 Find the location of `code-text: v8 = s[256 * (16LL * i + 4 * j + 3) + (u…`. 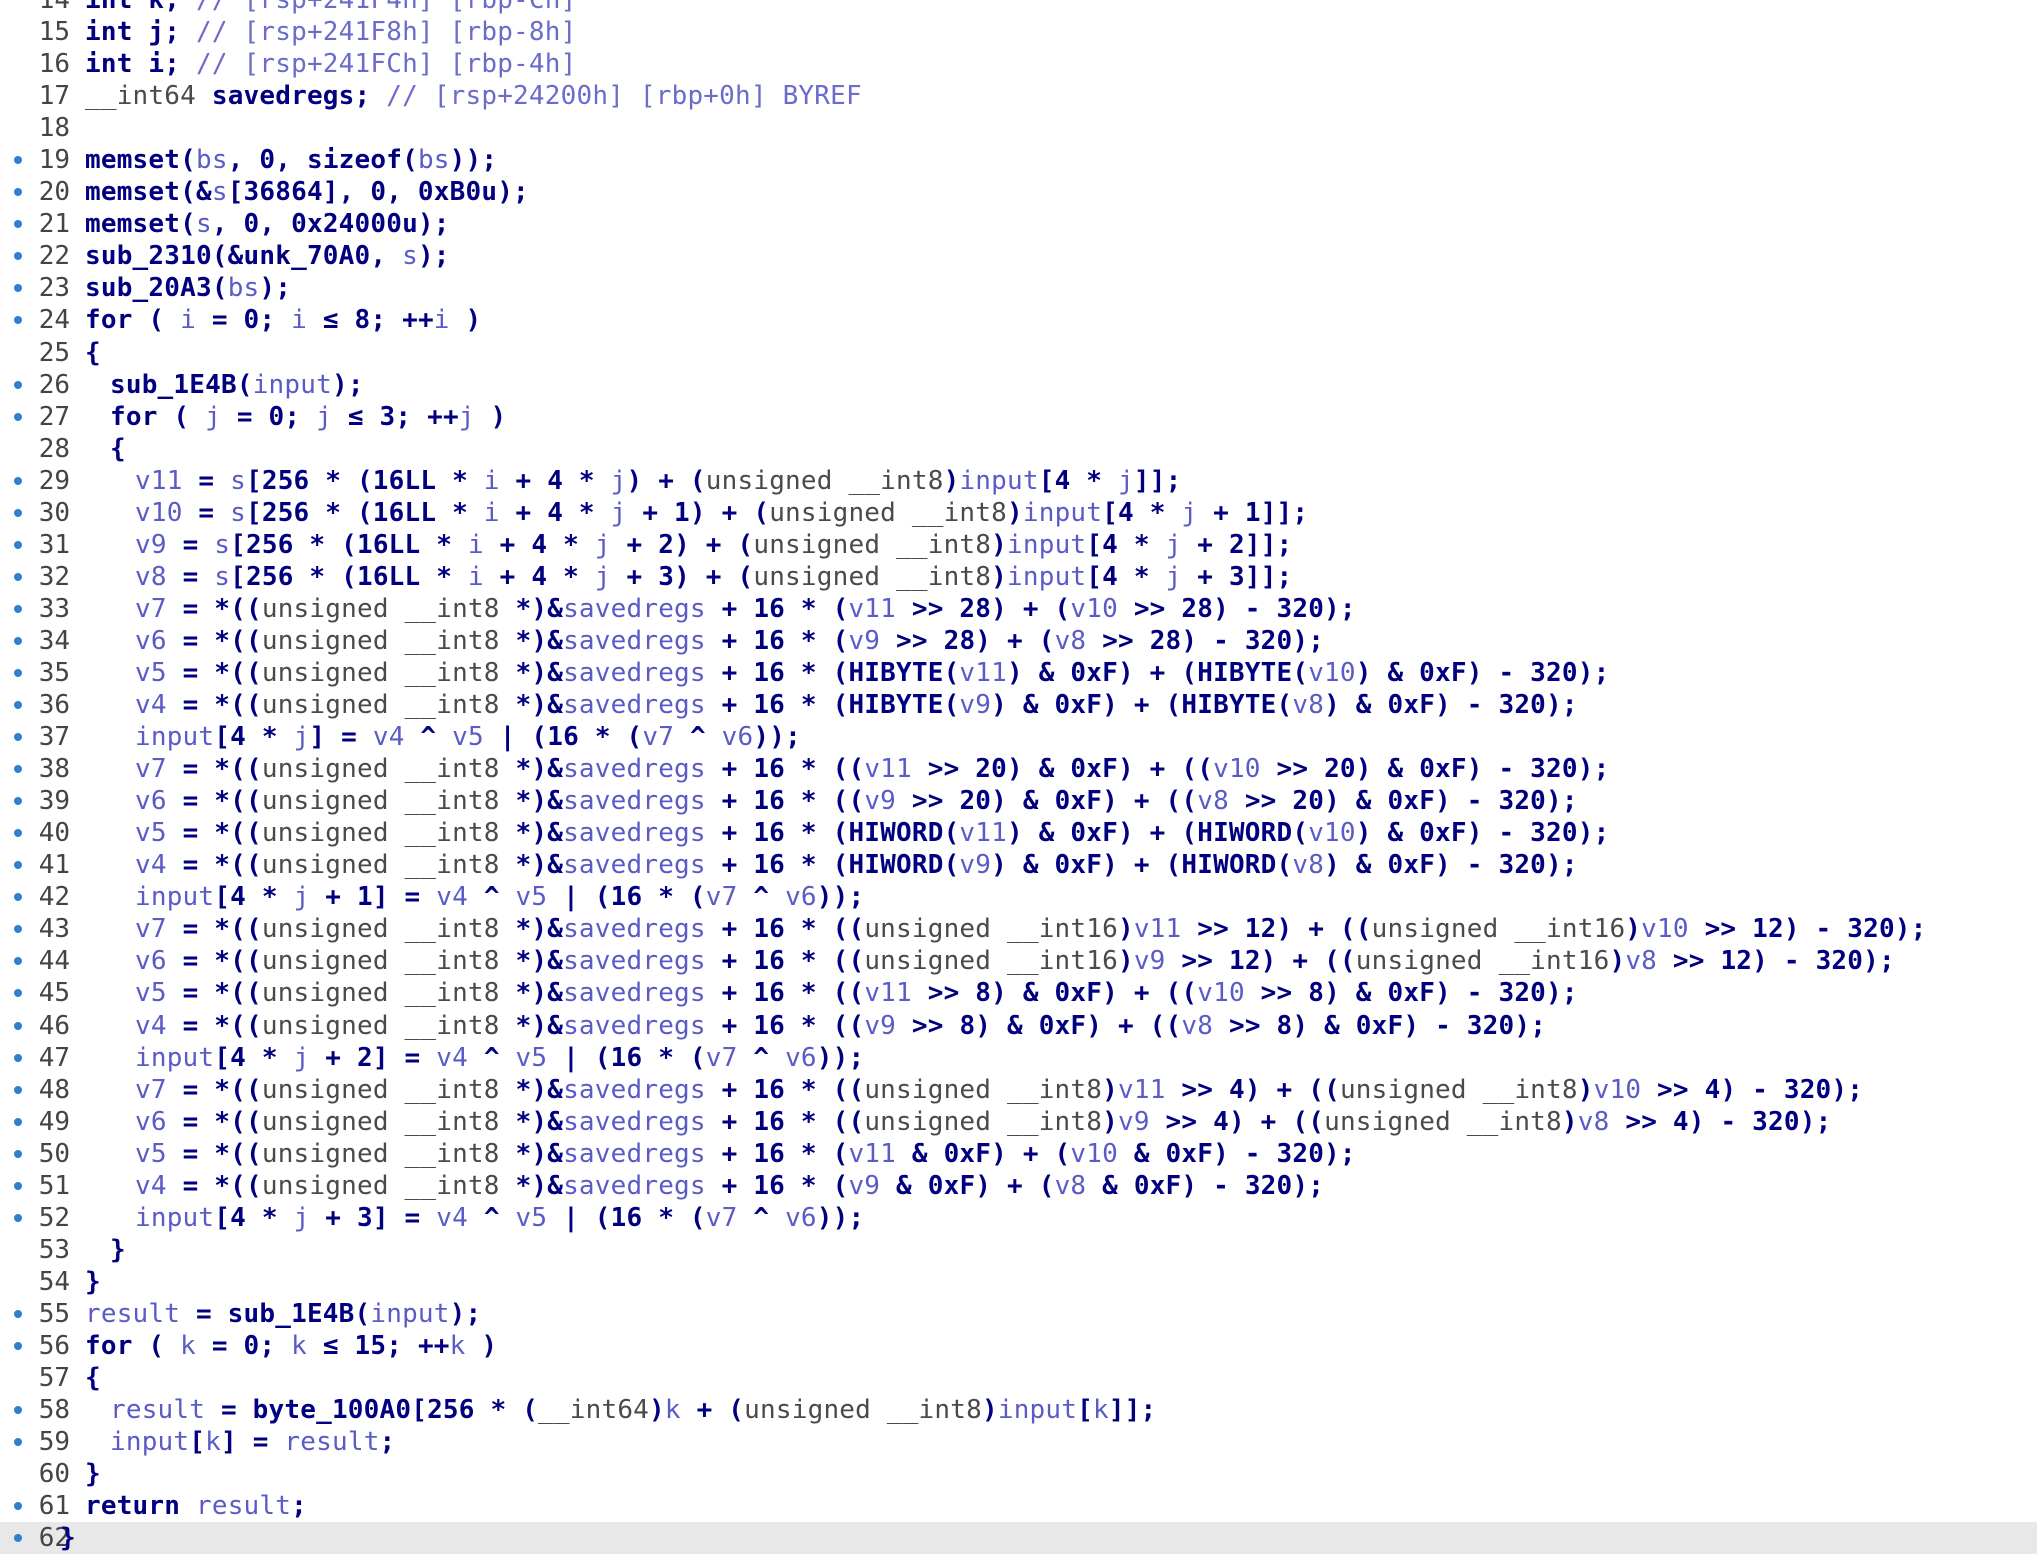

code-text: v8 = s[256 * (16LL * i + 4 * j + 3) + (u… is located at coordinates (713, 577).